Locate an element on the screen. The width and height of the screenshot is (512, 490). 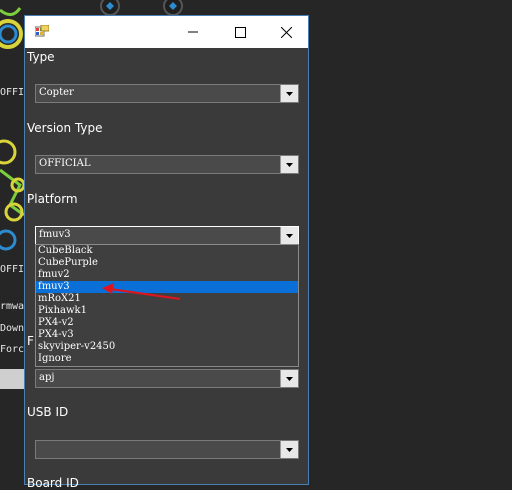
usb-id-select is located at coordinates (167, 449).